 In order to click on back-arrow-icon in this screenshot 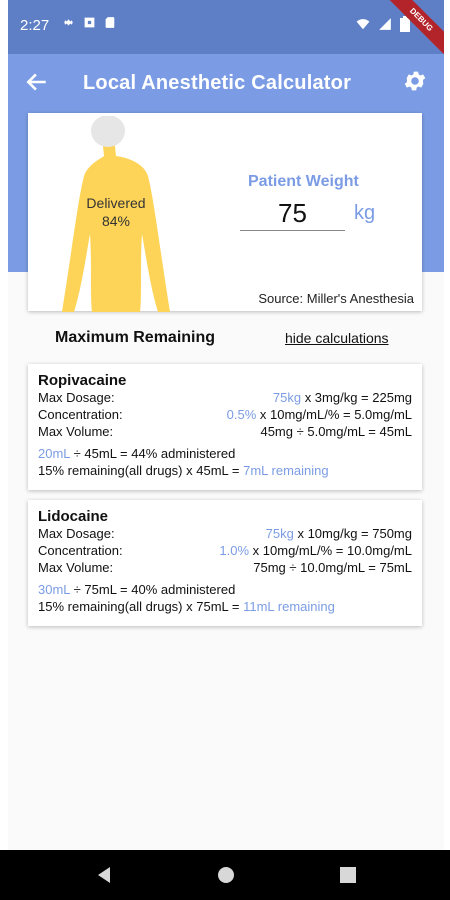, I will do `click(37, 82)`.